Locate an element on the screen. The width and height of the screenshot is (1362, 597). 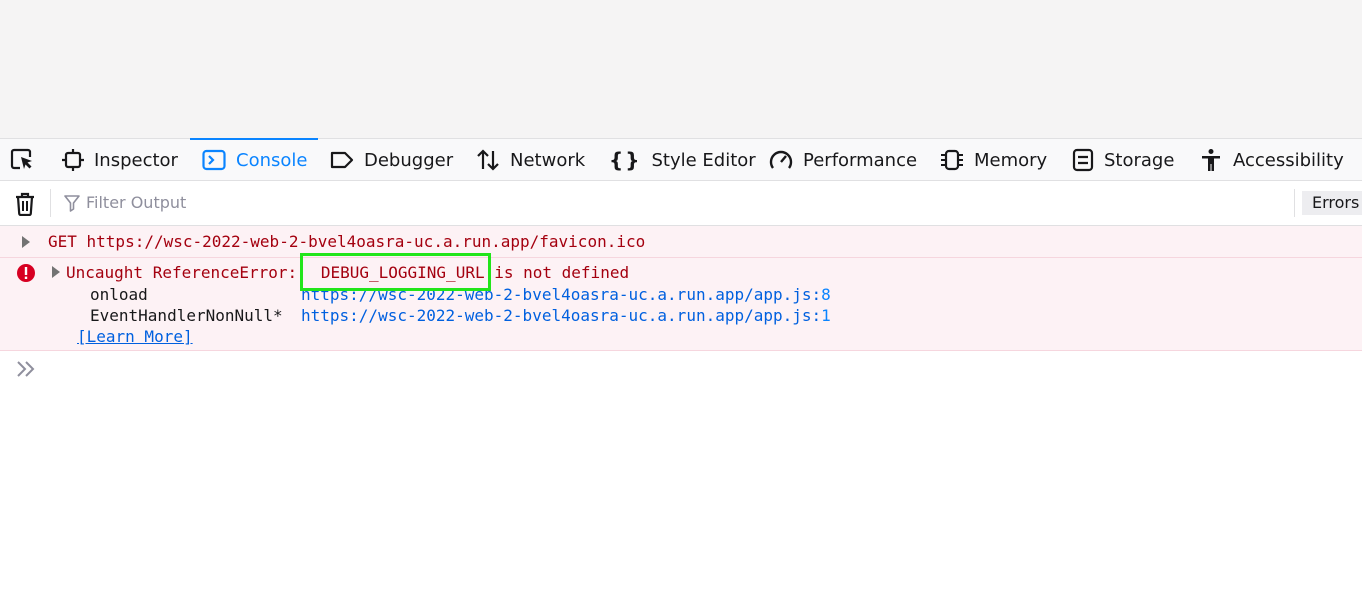
console-prompt-icon is located at coordinates (26, 369).